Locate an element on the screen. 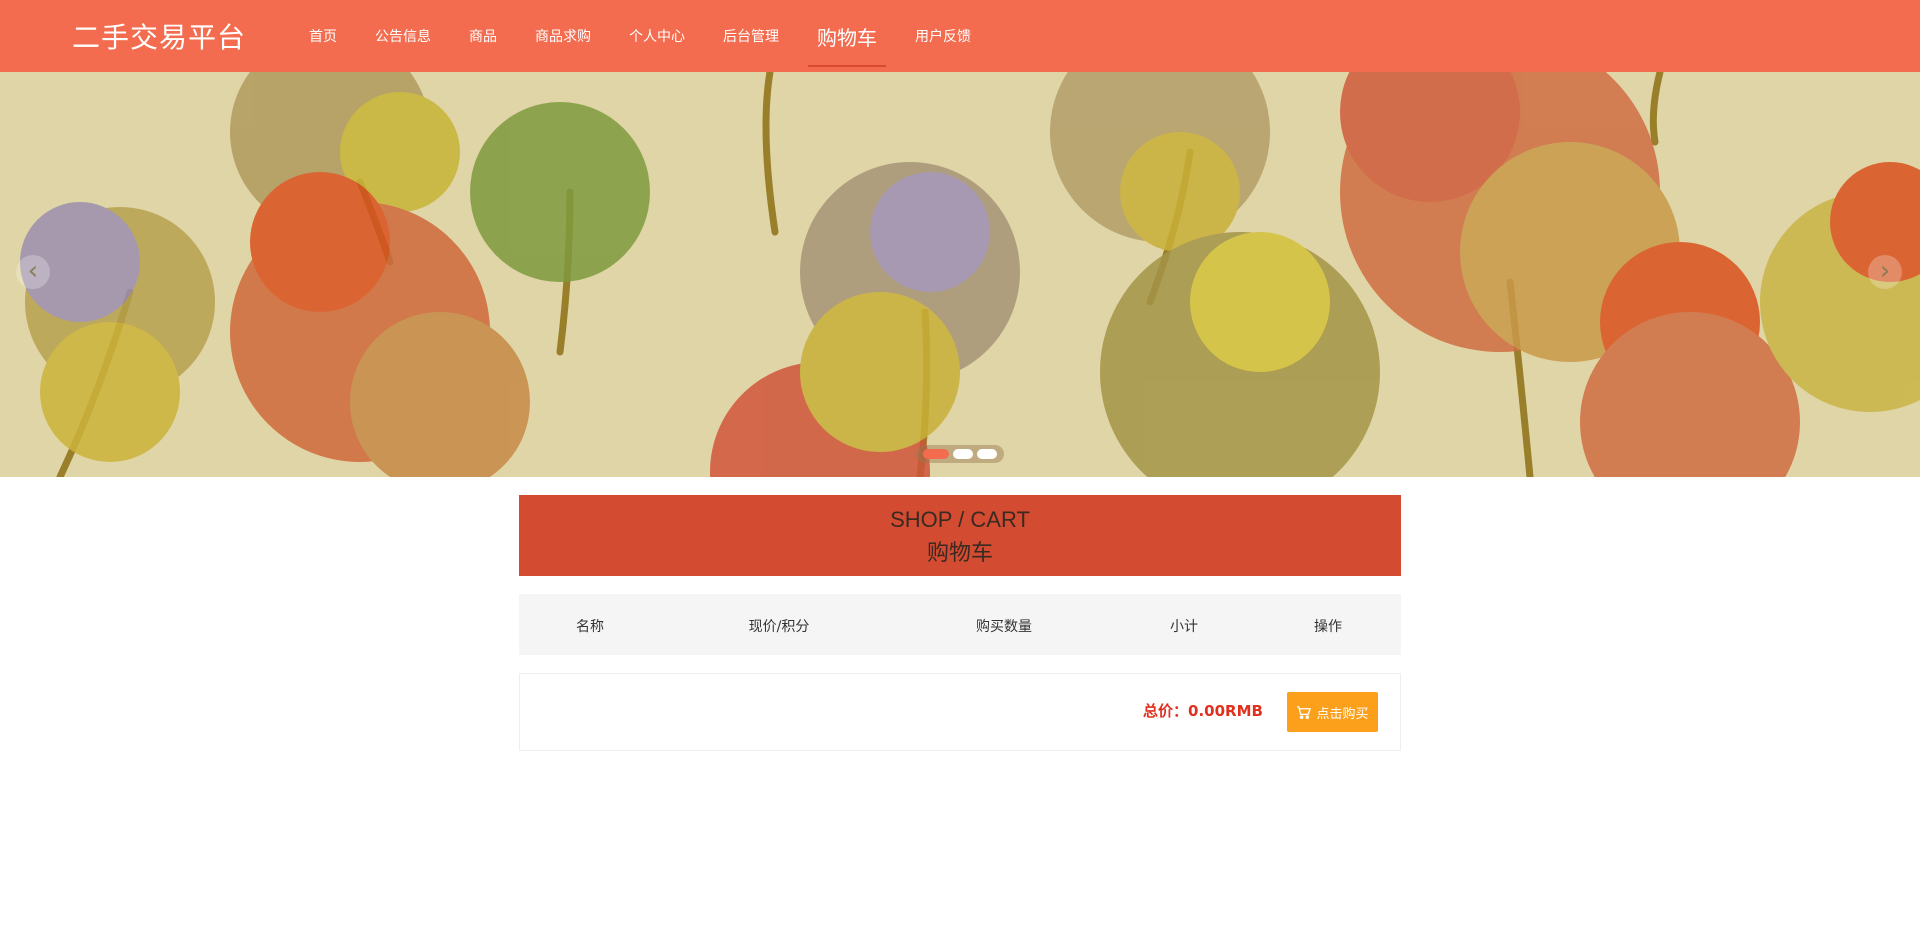 The image size is (1920, 931). column-header-actions: 操作 is located at coordinates (1328, 627).